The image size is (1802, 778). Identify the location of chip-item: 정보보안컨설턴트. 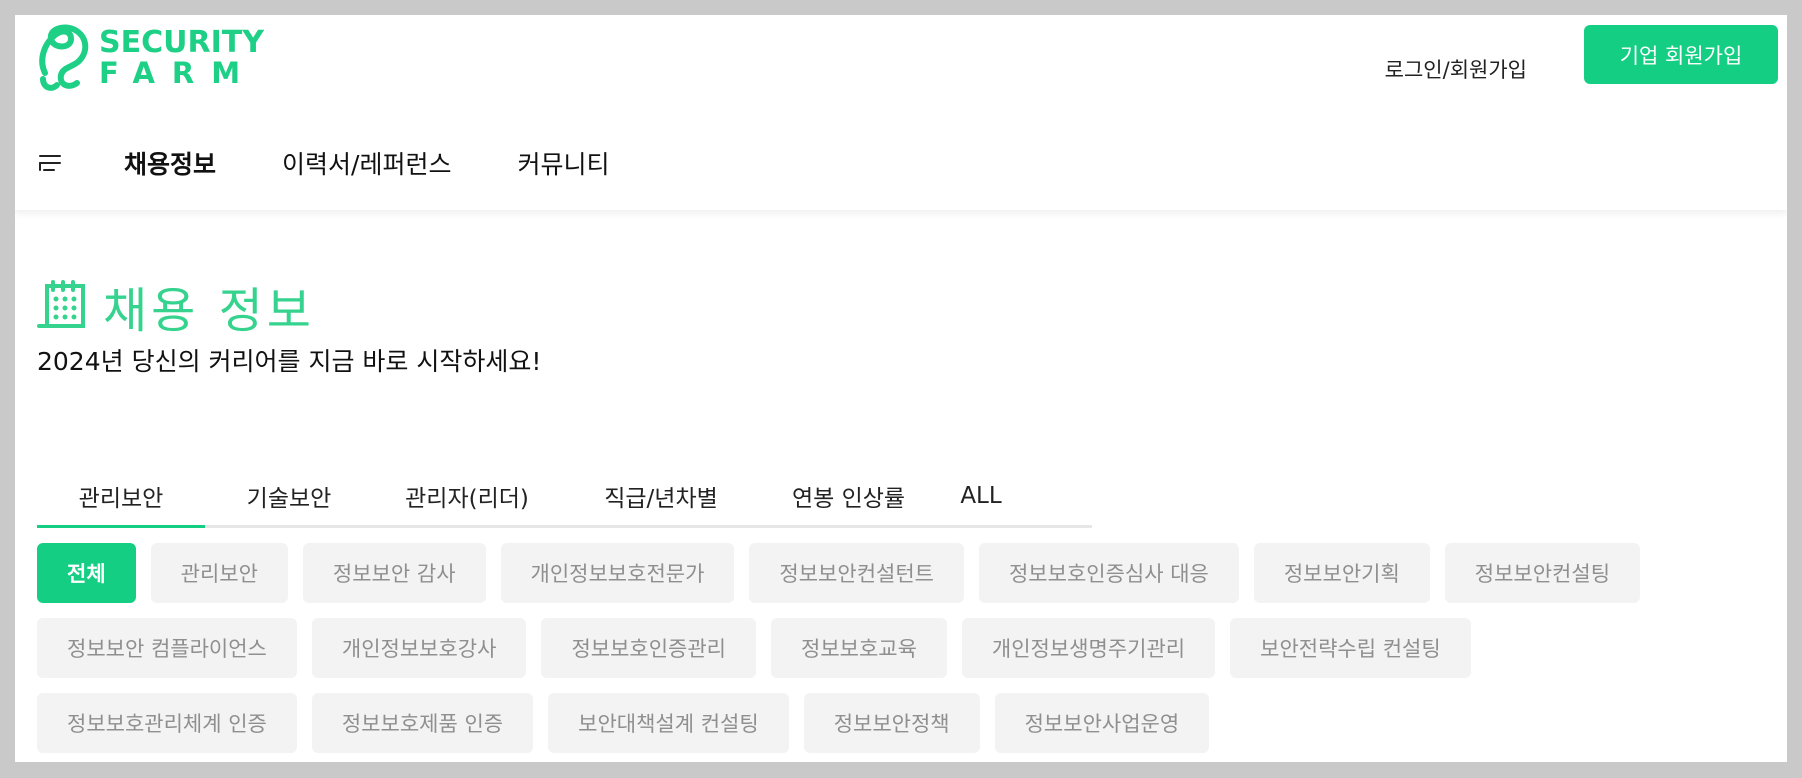
(856, 573).